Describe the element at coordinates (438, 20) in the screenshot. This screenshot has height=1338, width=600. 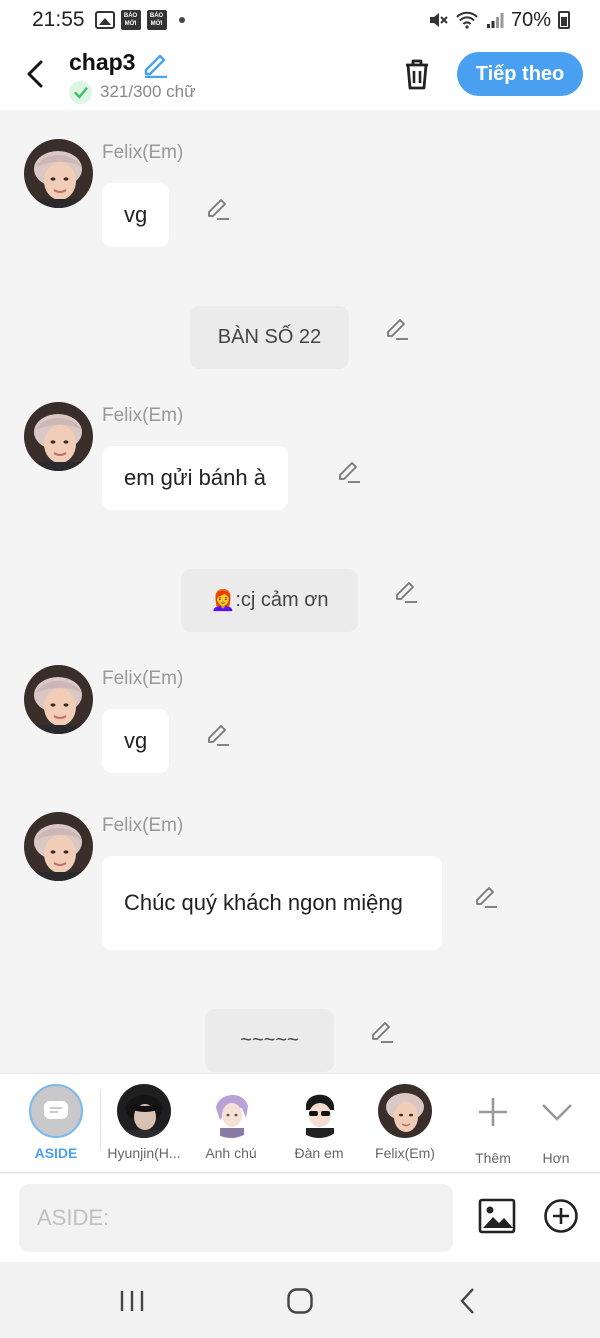
I see `mute-icon` at that location.